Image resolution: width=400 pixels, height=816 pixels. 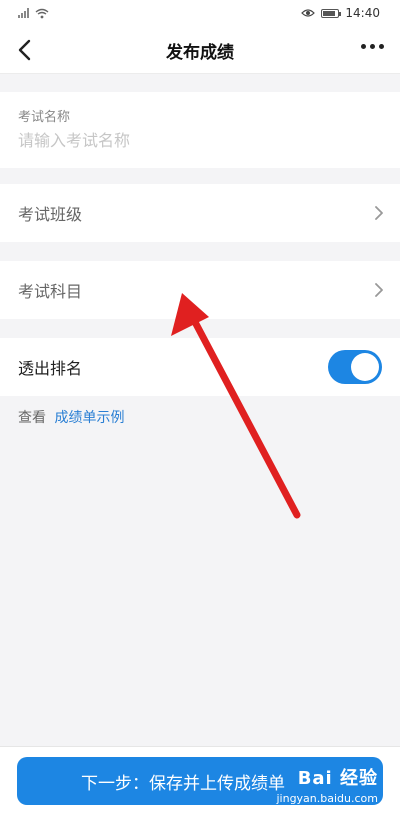 What do you see at coordinates (200, 367) in the screenshot?
I see `show-rank-row: 透出排名` at bounding box center [200, 367].